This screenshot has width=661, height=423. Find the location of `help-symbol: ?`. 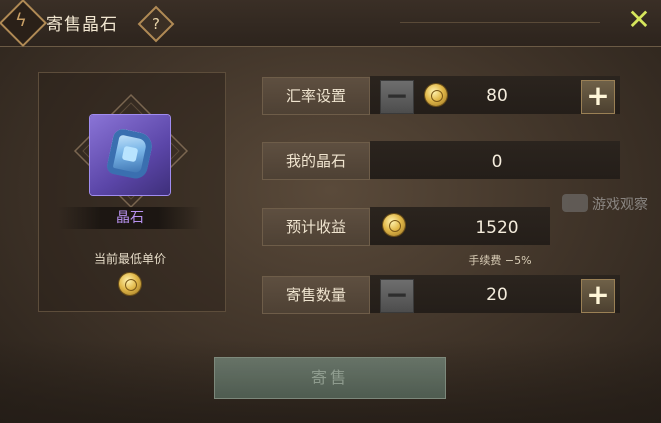

help-symbol: ? is located at coordinates (156, 24).